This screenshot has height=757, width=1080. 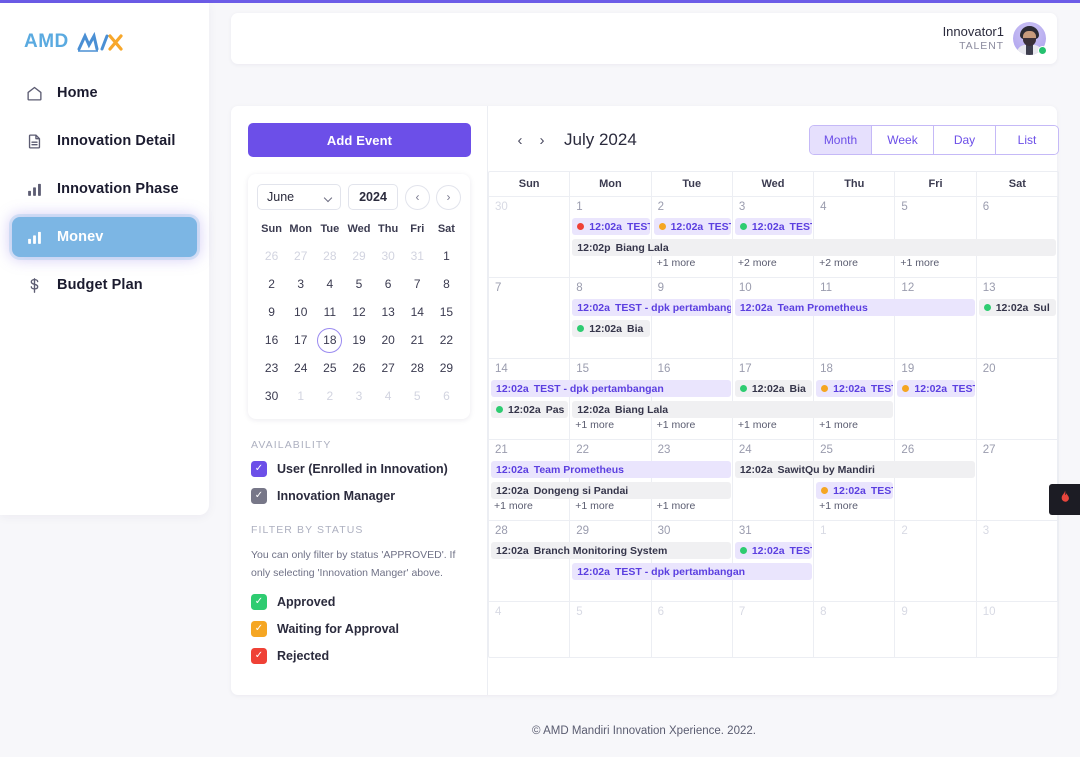 What do you see at coordinates (774, 480) in the screenshot?
I see `calendar-day-cell: 24` at bounding box center [774, 480].